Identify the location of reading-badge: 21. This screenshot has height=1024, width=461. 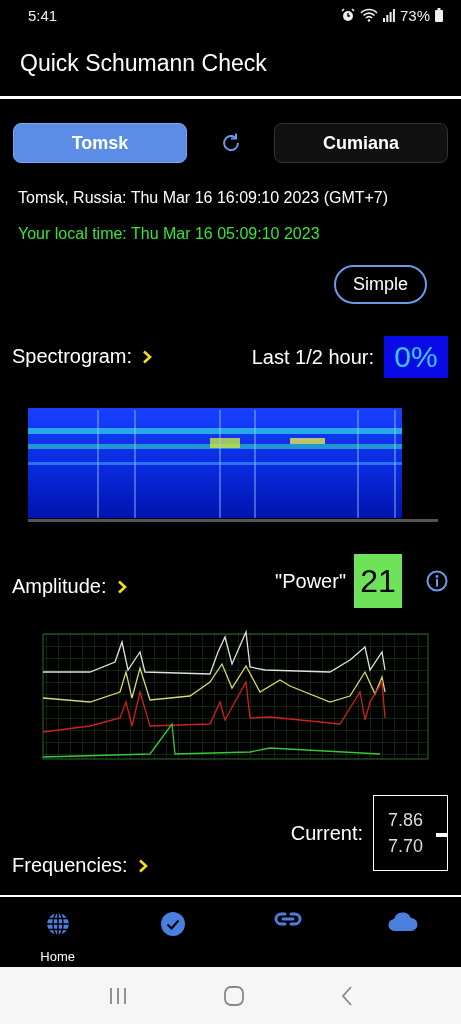
(378, 581).